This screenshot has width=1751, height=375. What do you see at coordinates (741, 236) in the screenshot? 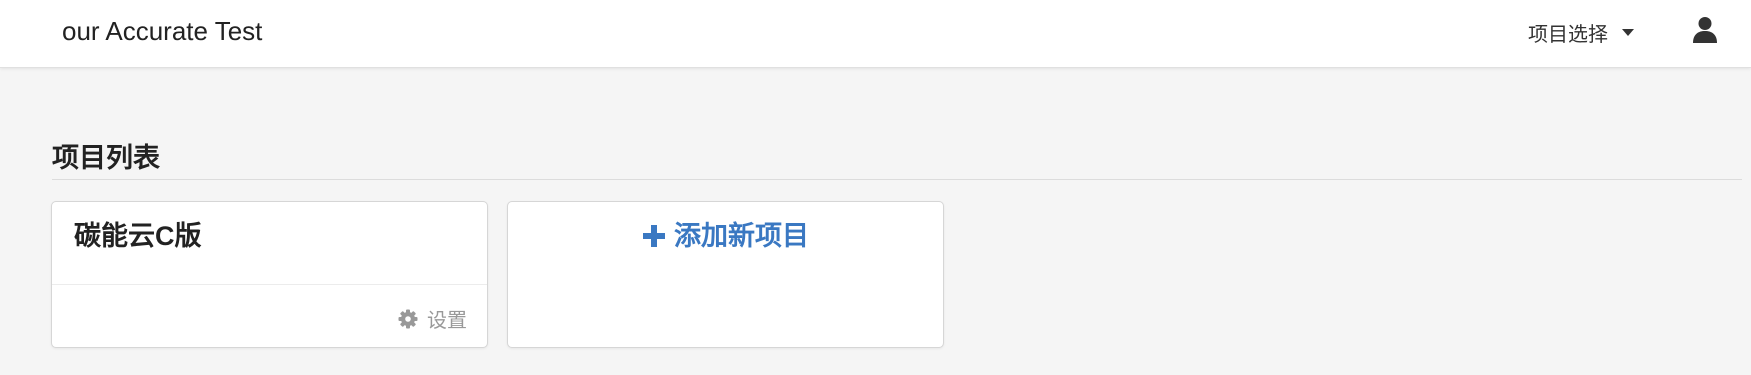
I see `add-project-label: 添加新项目` at bounding box center [741, 236].